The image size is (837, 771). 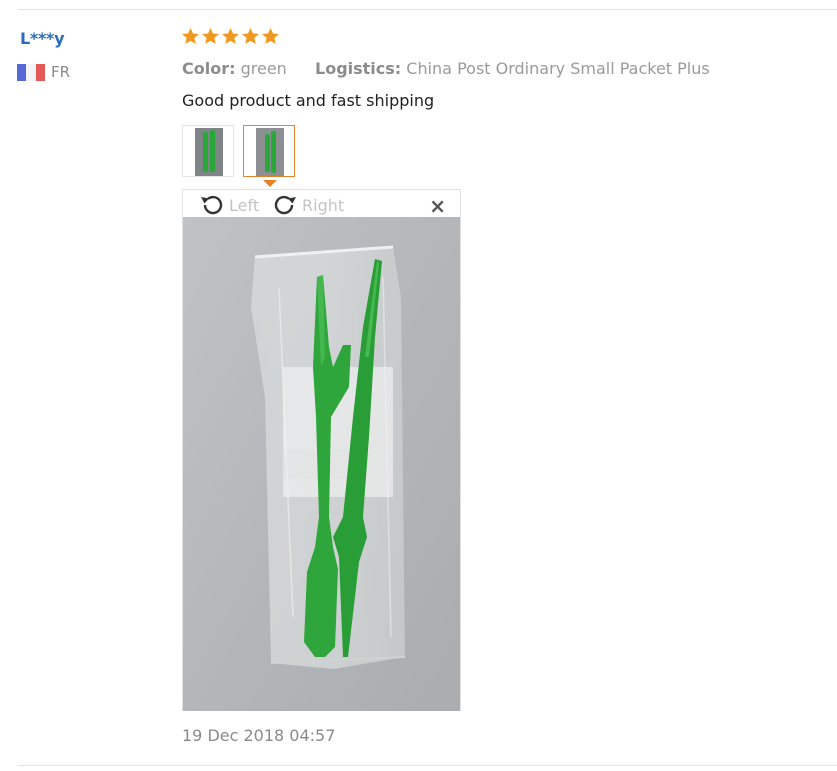 I want to click on color-label: Color:, so click(x=209, y=68).